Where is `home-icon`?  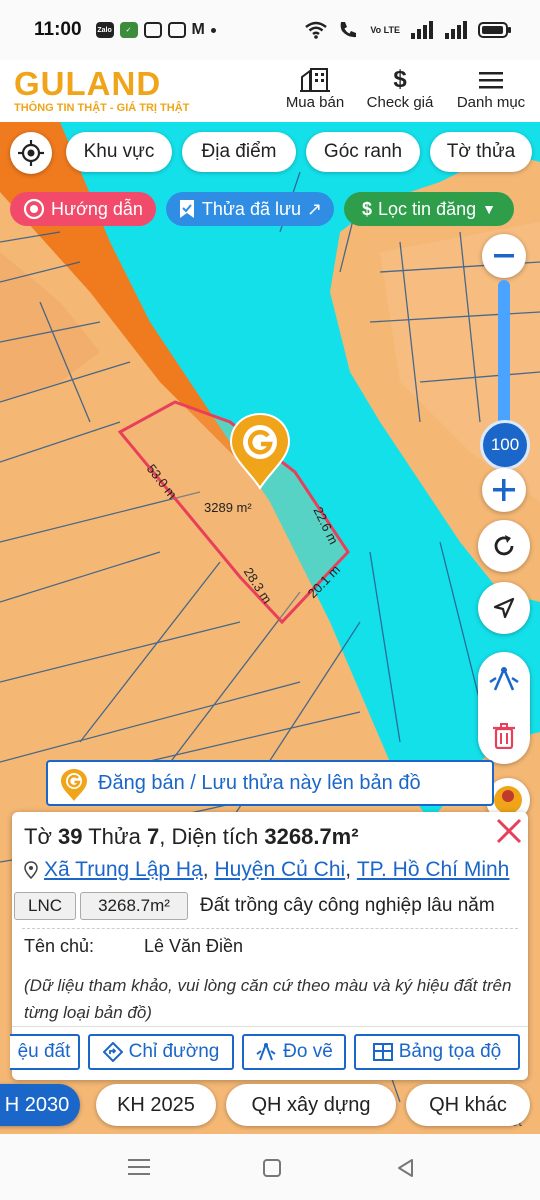 home-icon is located at coordinates (272, 1168).